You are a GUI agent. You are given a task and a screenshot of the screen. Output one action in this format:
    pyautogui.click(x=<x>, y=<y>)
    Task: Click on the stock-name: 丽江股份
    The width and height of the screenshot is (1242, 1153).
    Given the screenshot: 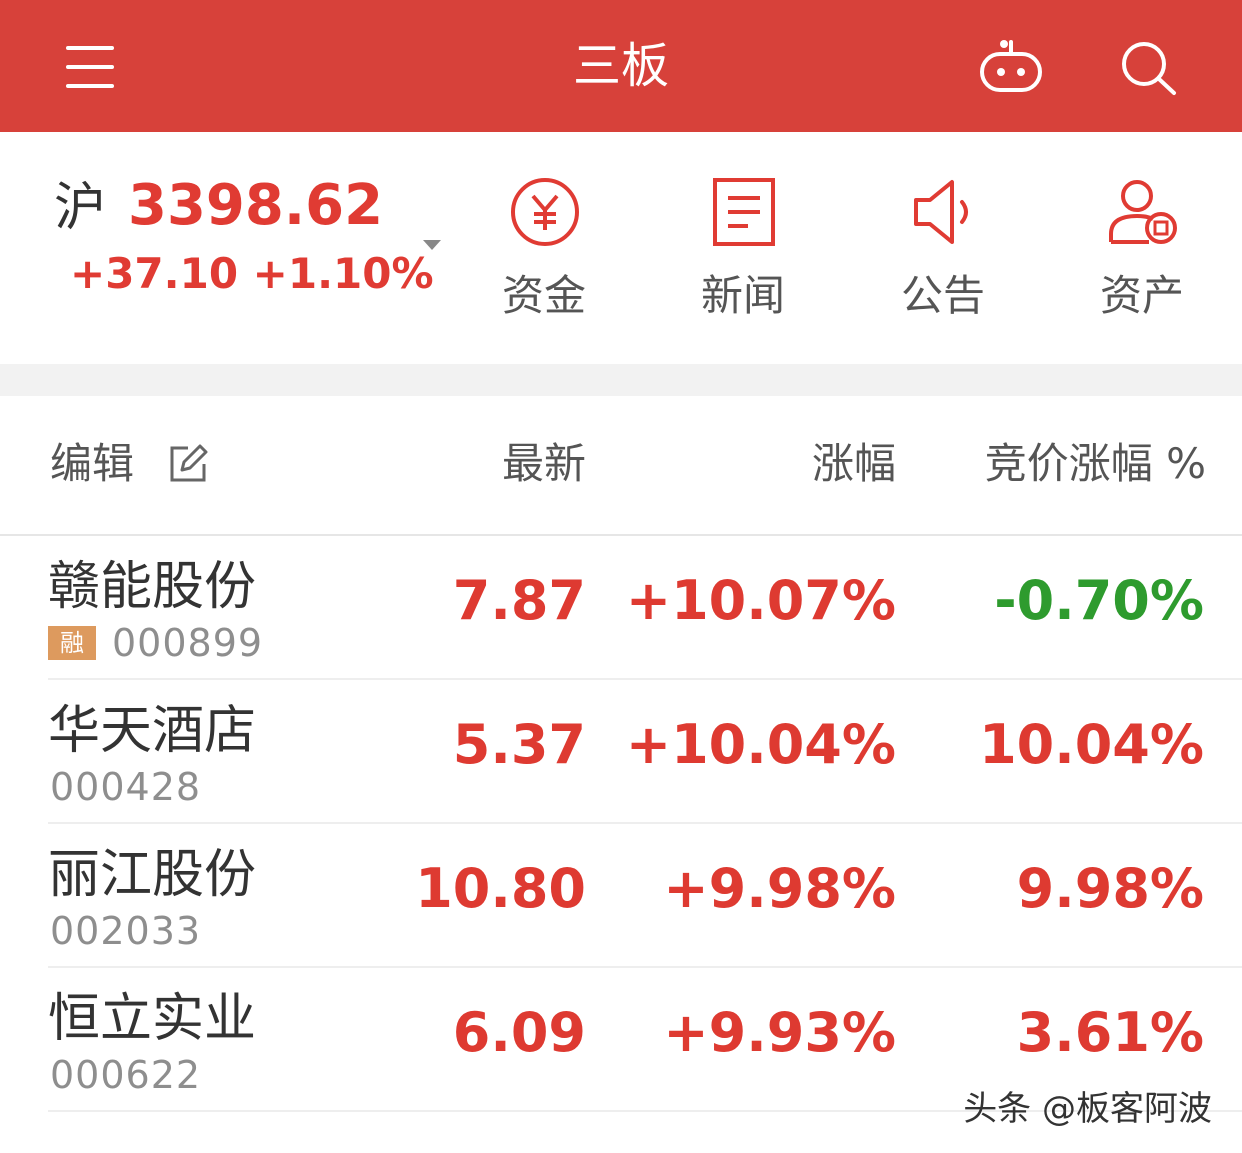 What is the action you would take?
    pyautogui.click(x=152, y=875)
    